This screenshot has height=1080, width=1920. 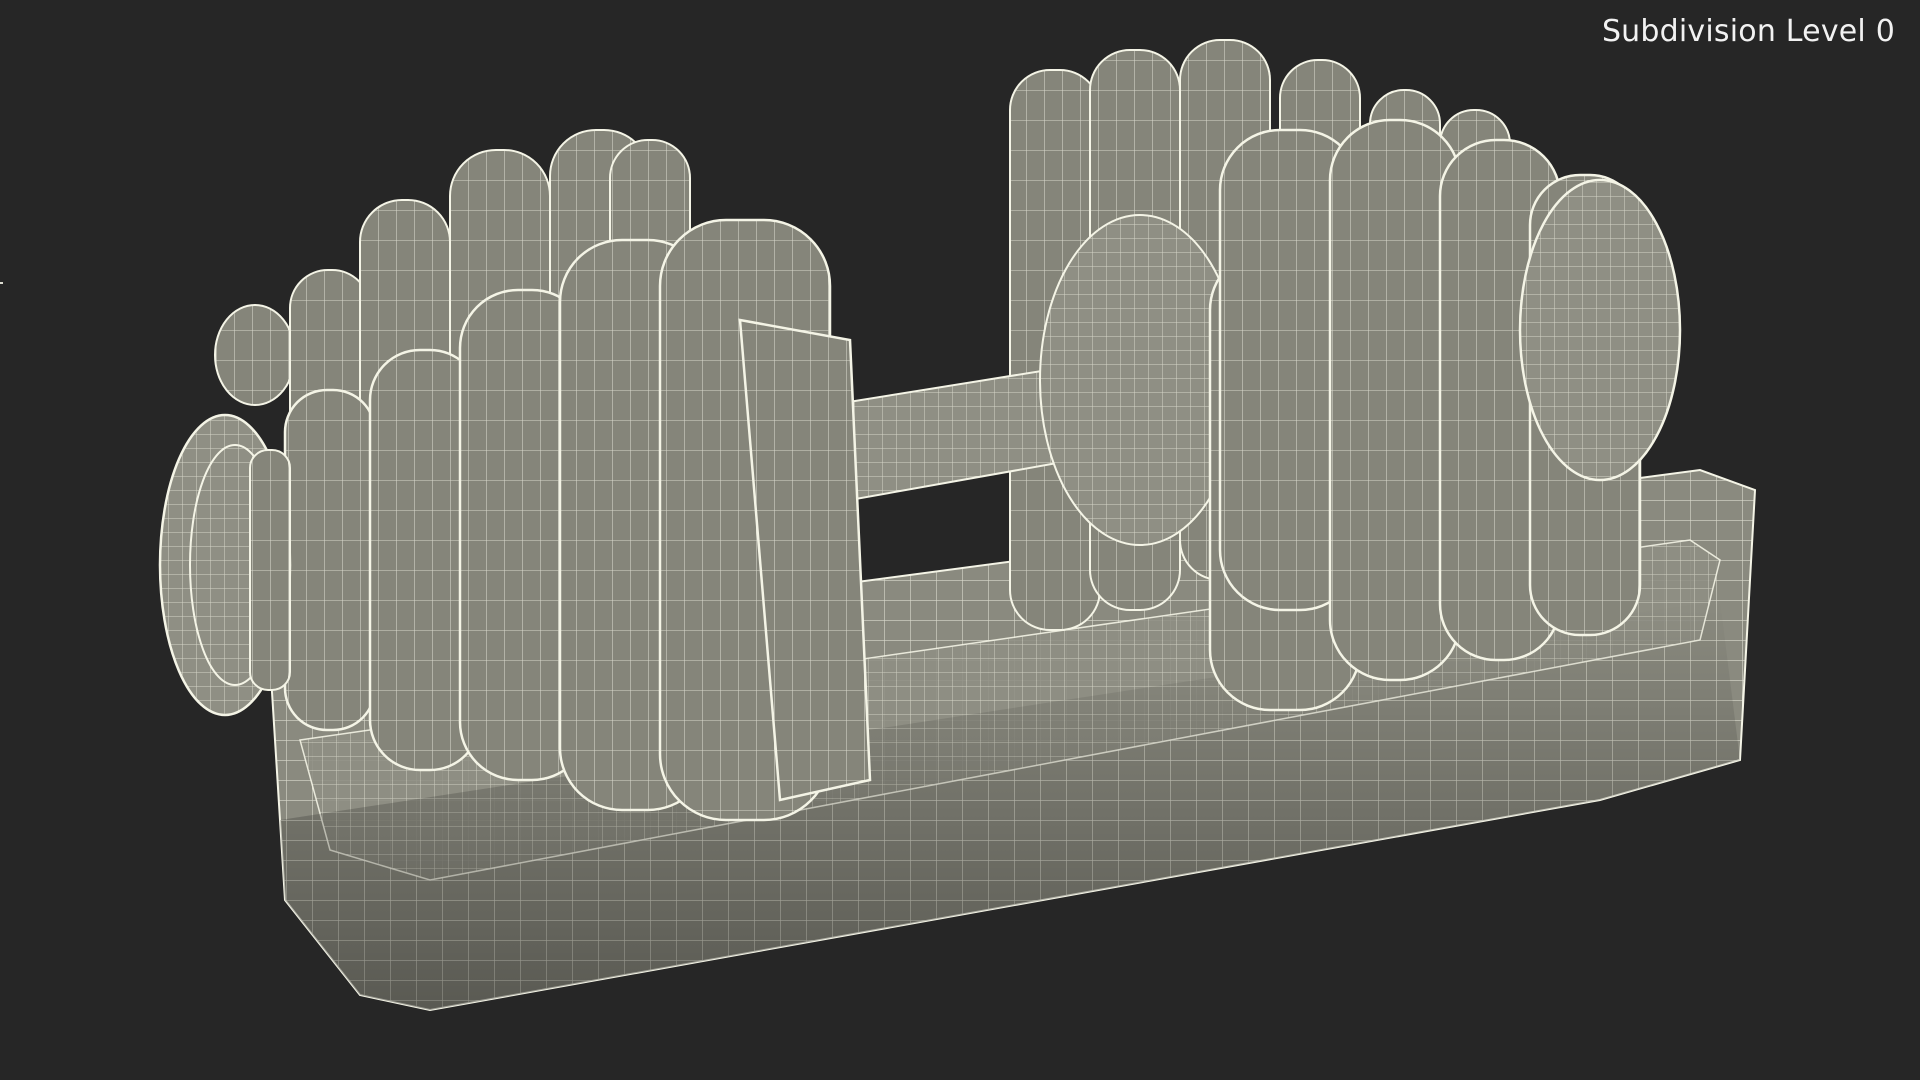 I want to click on subdivision-level-label: Subdivision Level 0, so click(x=1748, y=31).